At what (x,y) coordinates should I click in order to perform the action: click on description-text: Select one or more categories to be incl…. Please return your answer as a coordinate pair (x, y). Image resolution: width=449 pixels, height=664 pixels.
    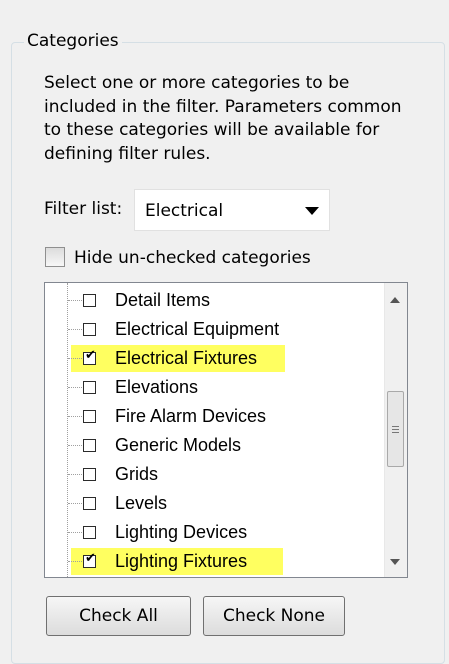
    Looking at the image, I should click on (223, 118).